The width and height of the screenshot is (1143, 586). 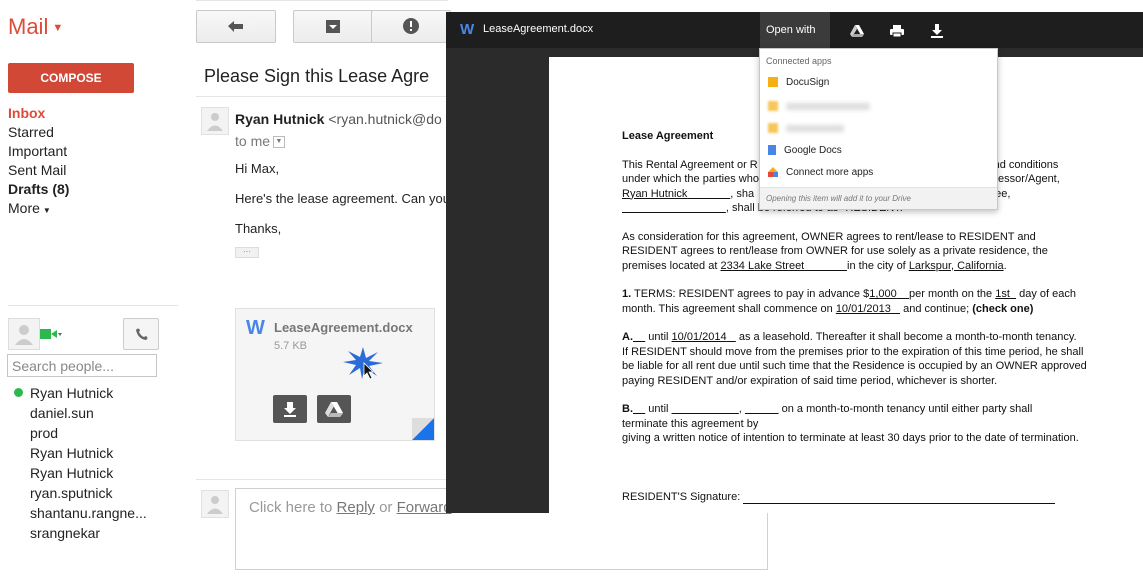 I want to click on email-subject: Please Sign this Lease Agre, so click(x=317, y=76).